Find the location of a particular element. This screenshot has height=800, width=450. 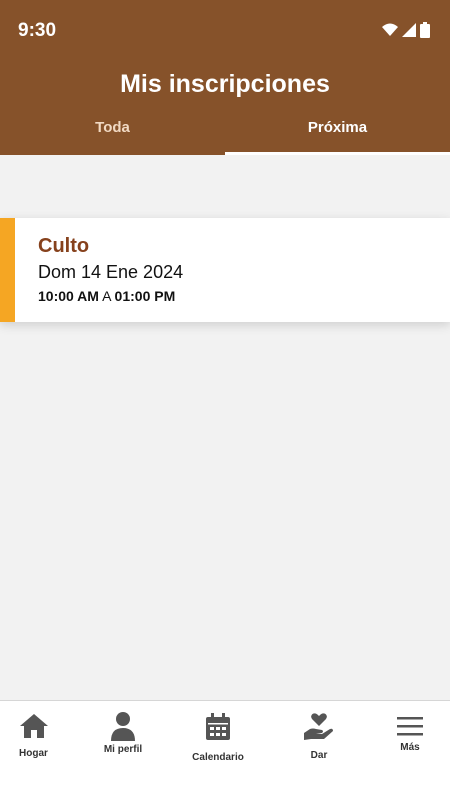

nav-label: Mi perfil is located at coordinates (123, 749).